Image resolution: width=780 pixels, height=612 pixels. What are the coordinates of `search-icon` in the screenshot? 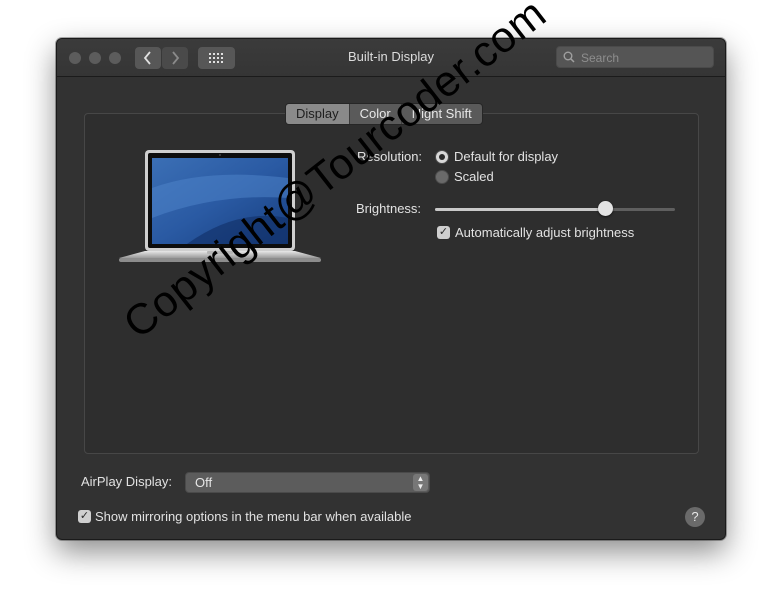 It's located at (569, 57).